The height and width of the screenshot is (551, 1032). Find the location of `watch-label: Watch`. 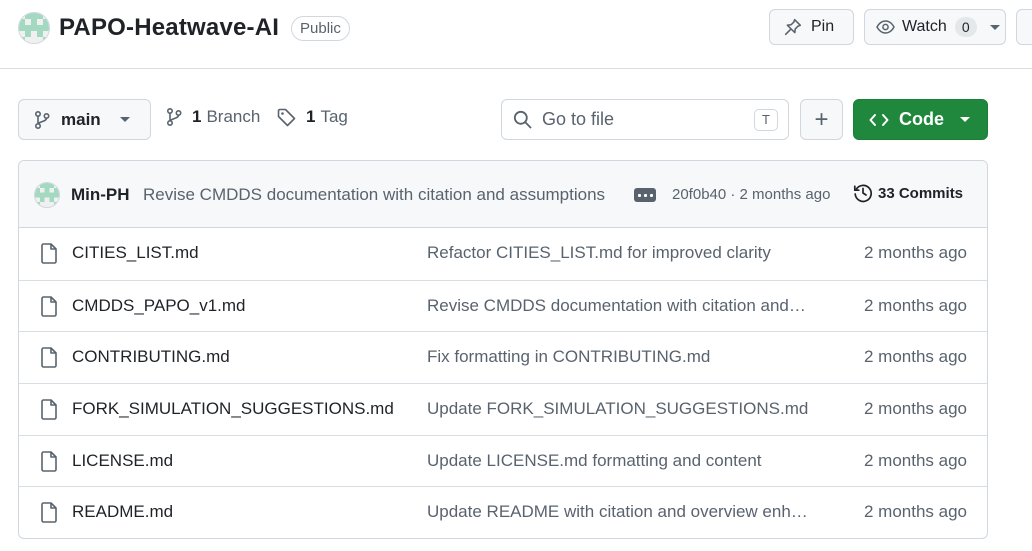

watch-label: Watch is located at coordinates (924, 26).